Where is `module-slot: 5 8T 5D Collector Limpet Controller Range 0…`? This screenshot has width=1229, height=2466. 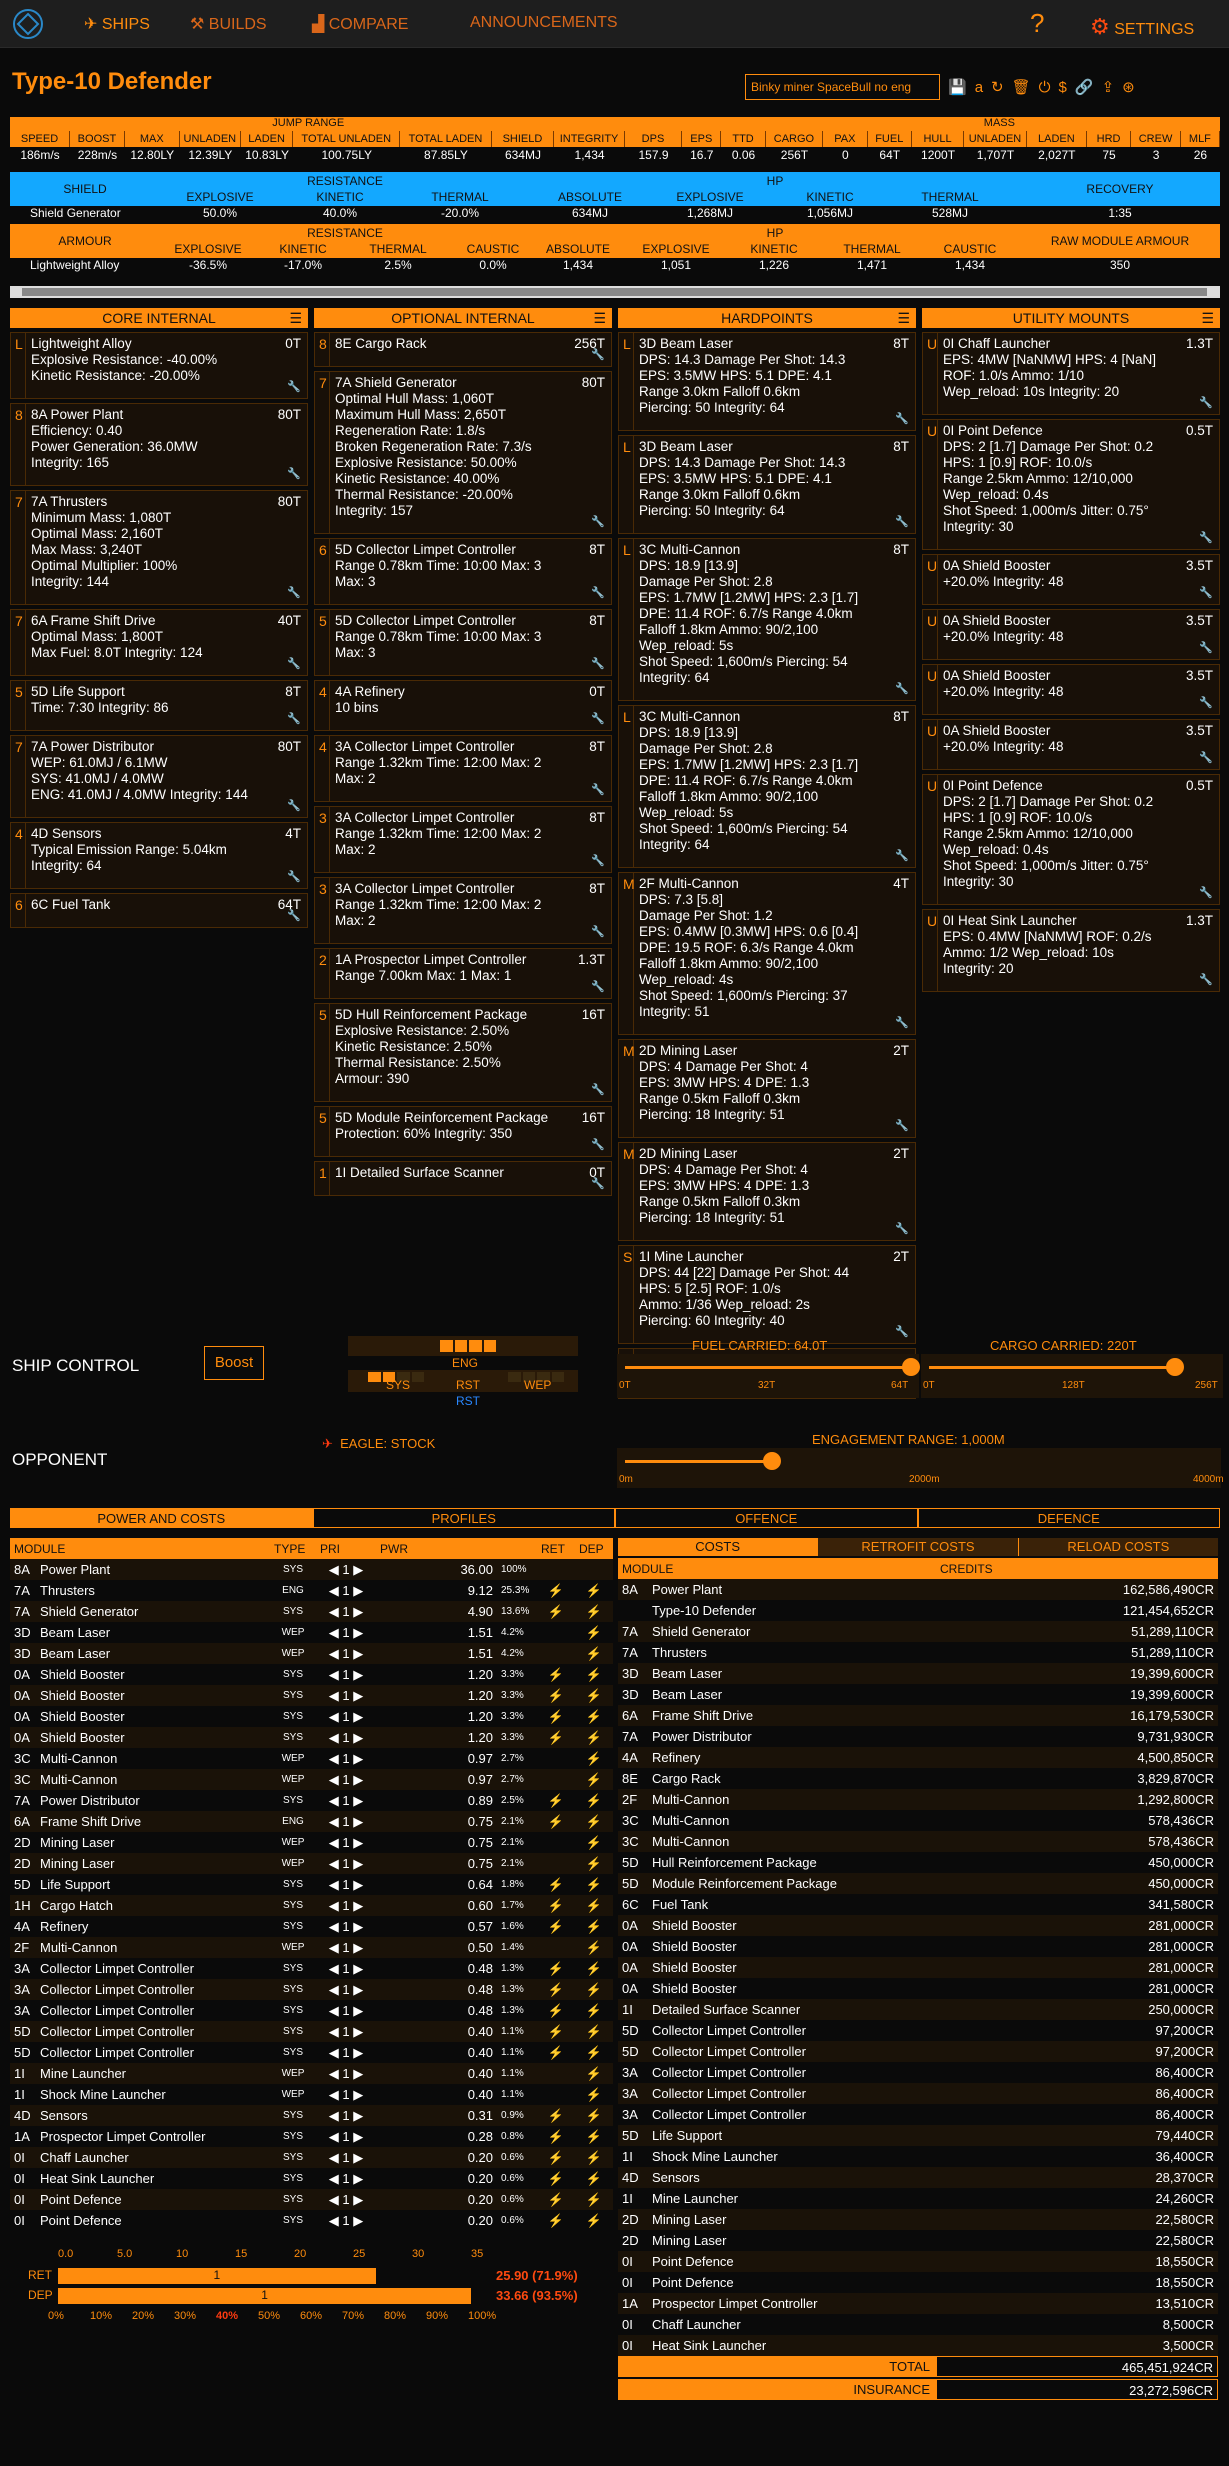
module-slot: 5 8T 5D Collector Limpet Controller Range 0… is located at coordinates (463, 642).